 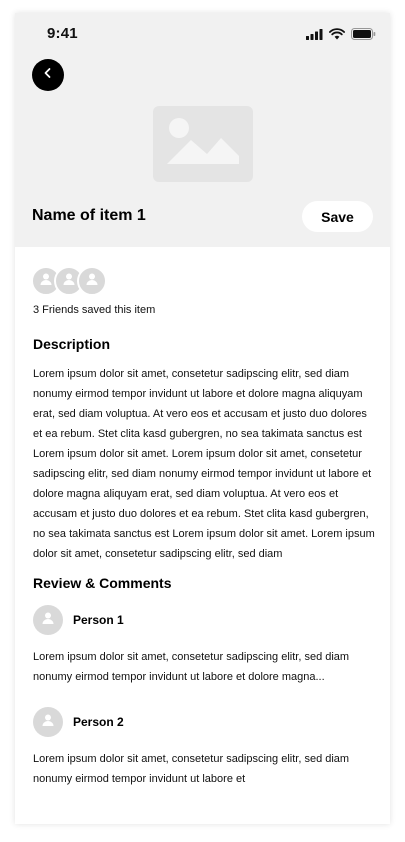 What do you see at coordinates (102, 583) in the screenshot?
I see `reviews-heading: Review & Comments` at bounding box center [102, 583].